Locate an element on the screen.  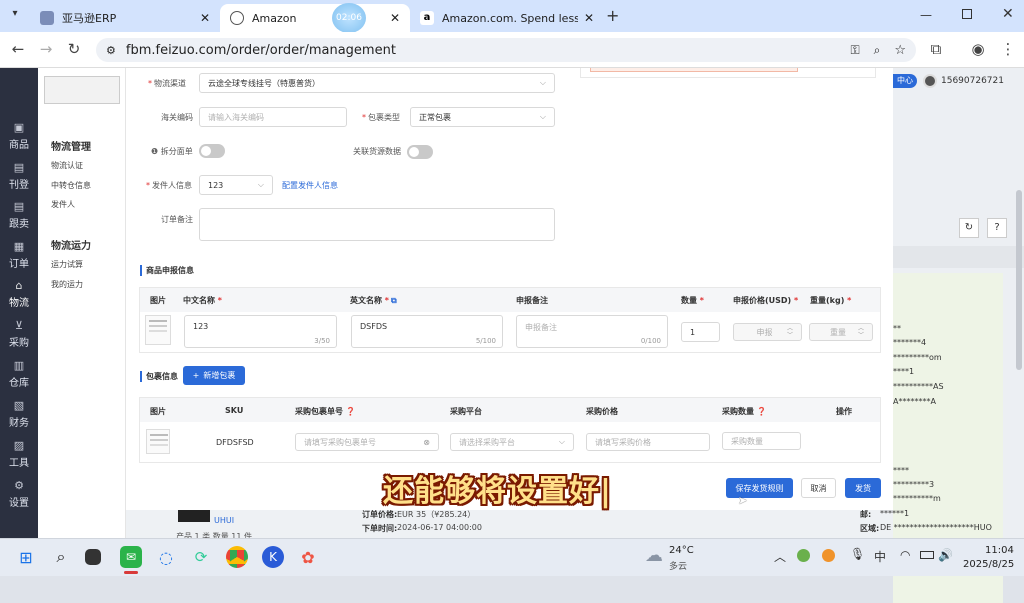
wechat-icon: ✉ is located at coordinates (131, 557).